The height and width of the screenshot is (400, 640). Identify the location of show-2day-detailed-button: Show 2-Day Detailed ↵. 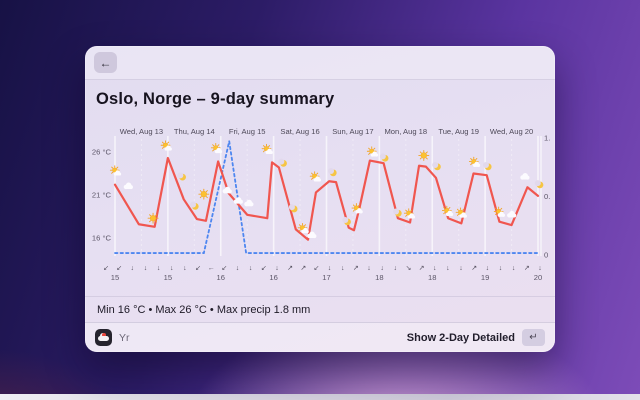
(476, 337).